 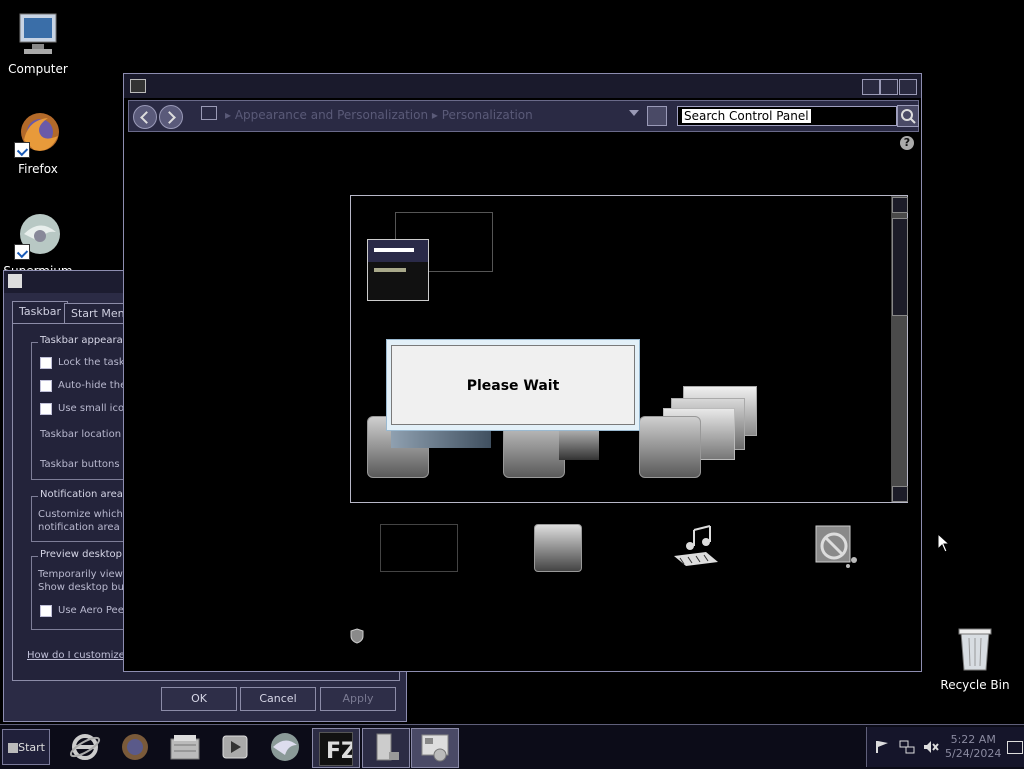 I want to click on breadcrumb-item: Appearance and Personalization, so click(x=331, y=115).